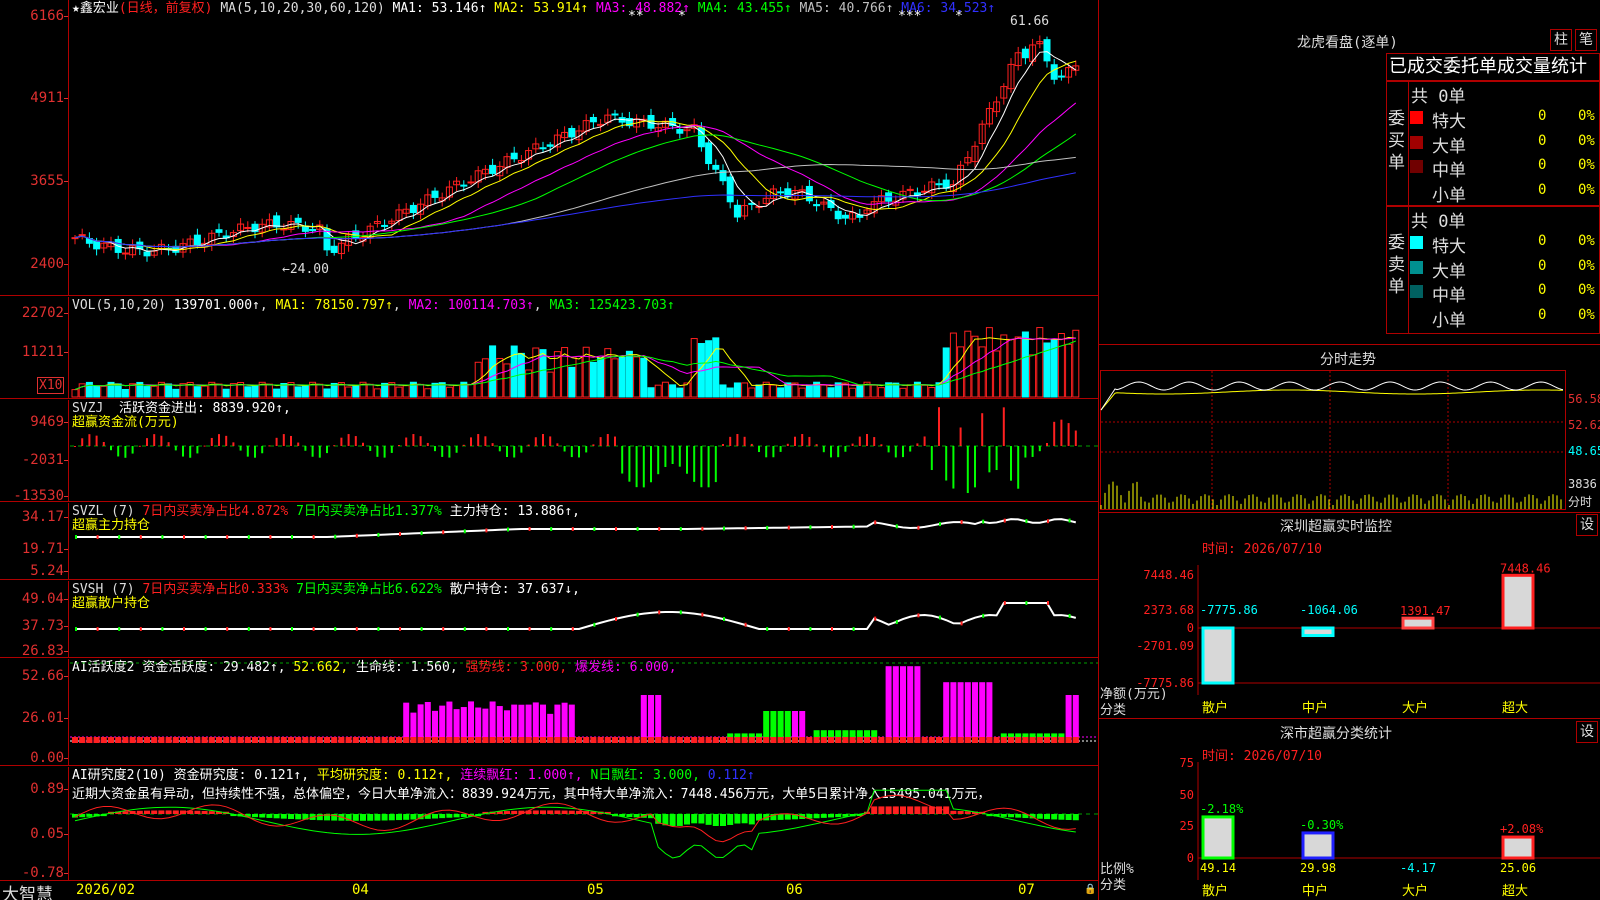 The image size is (1600, 900). Describe the element at coordinates (1222, 809) in the screenshot. I see `change-label: -2.18%` at that location.